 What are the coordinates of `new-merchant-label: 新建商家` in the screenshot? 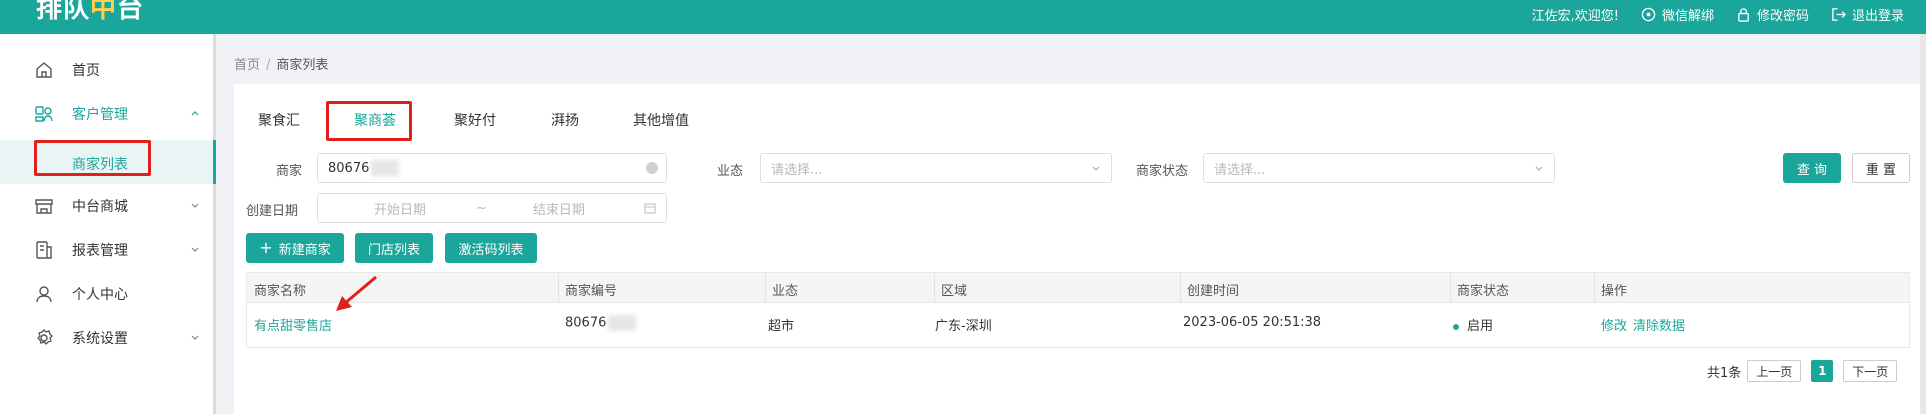 It's located at (304, 250).